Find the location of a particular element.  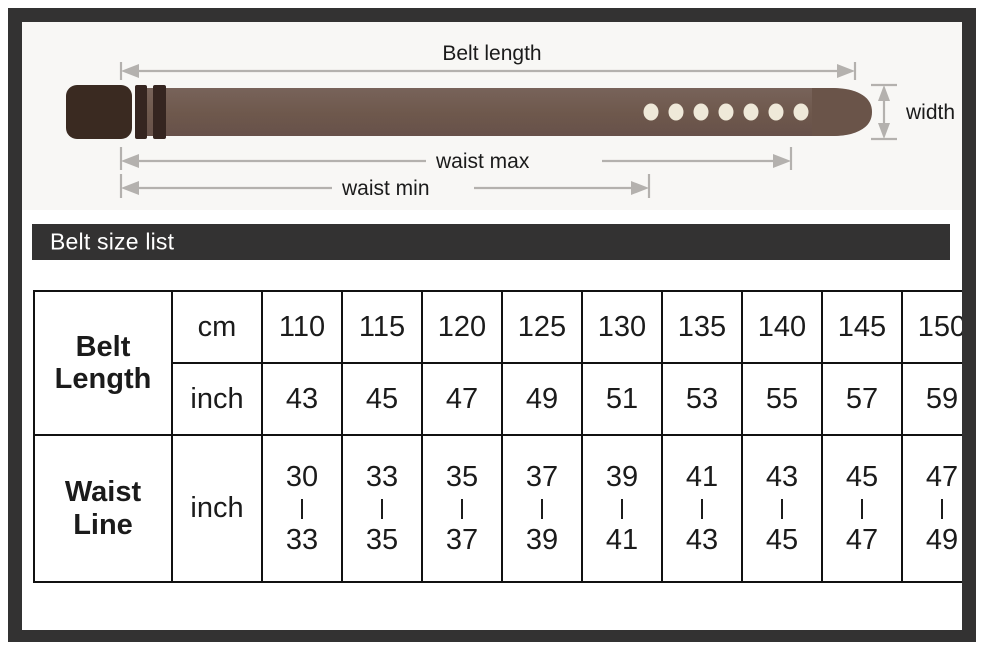

waist-range-5: 41 43 is located at coordinates (702, 508).